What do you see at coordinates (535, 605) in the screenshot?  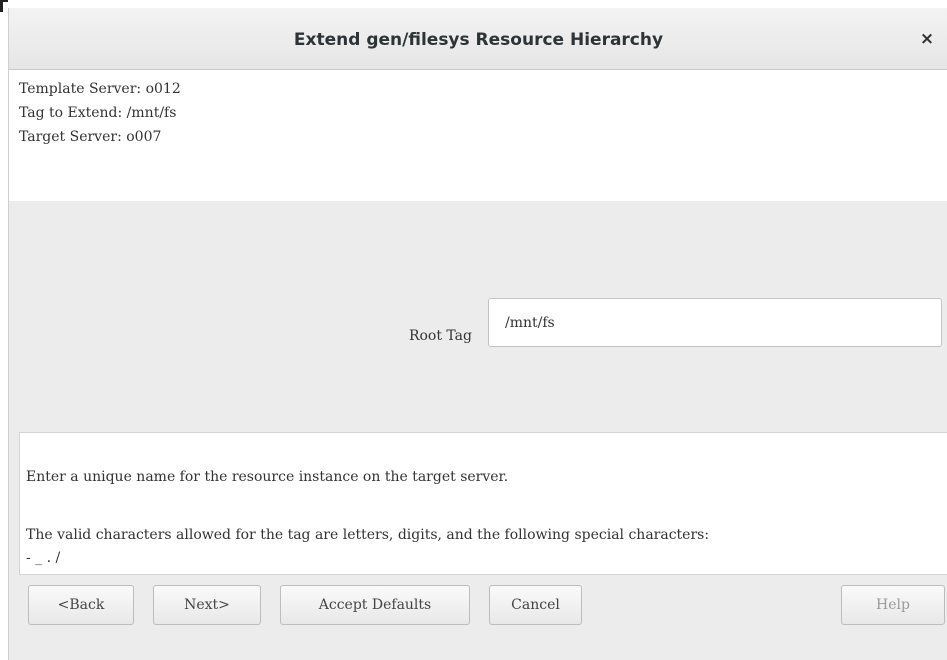 I see `cancel-button: Cancel` at bounding box center [535, 605].